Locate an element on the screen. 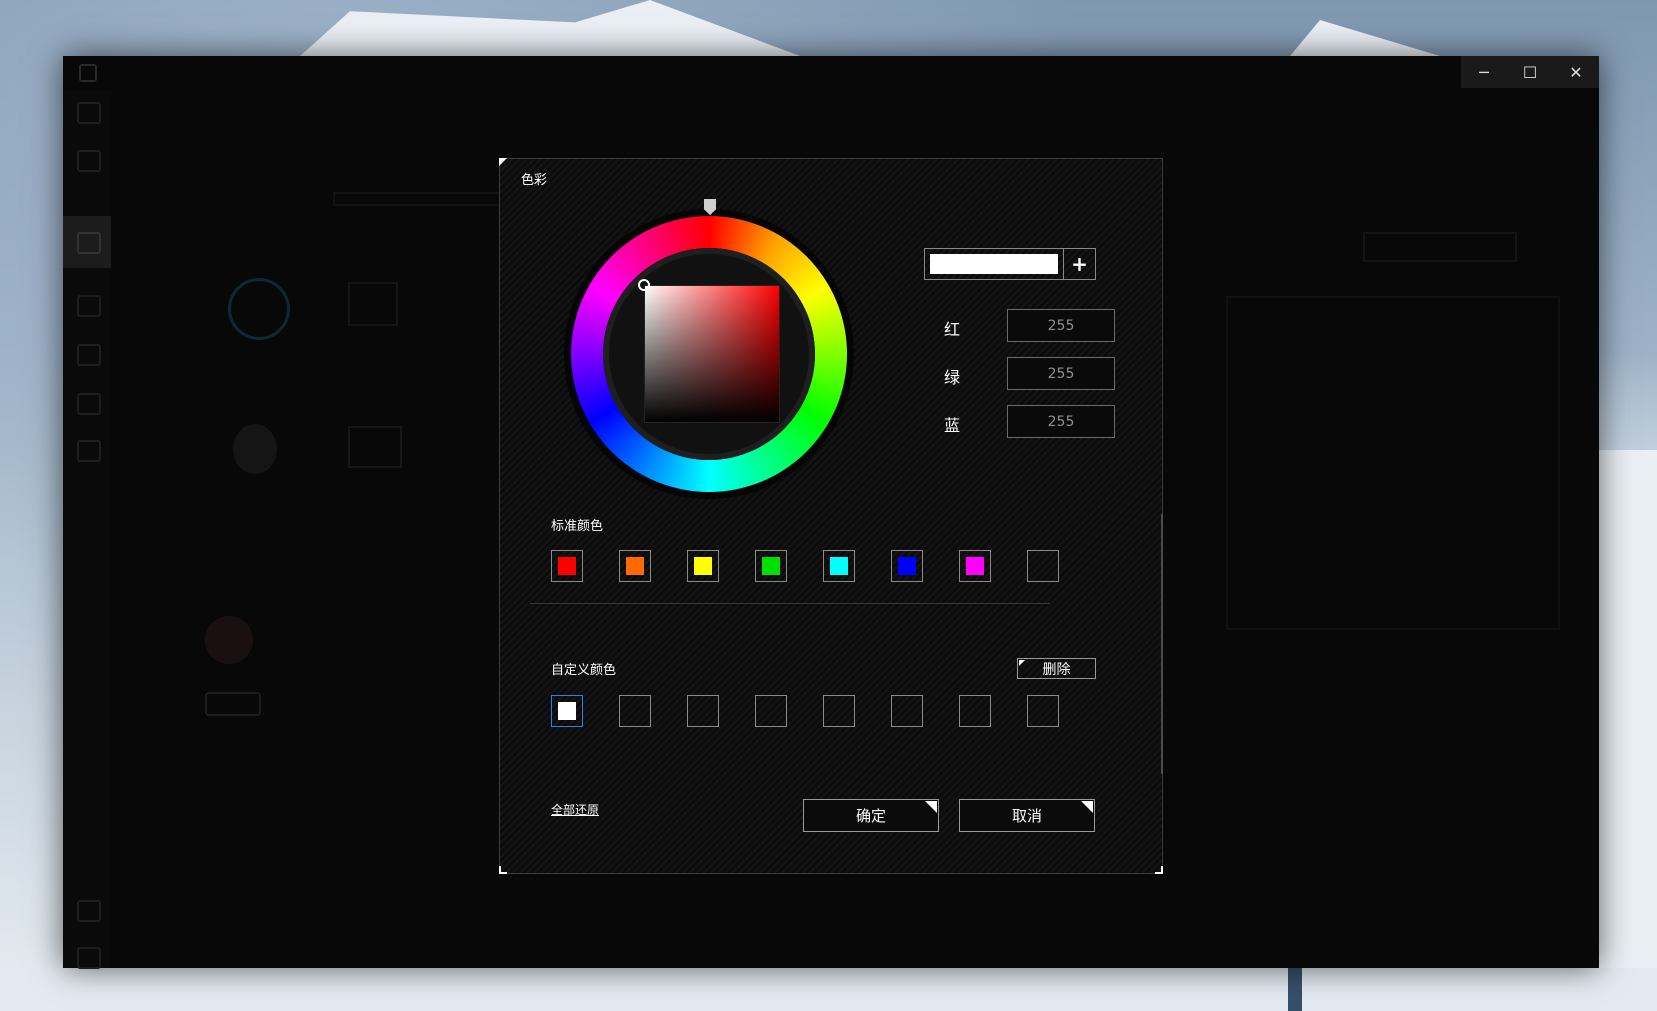  toggle is located at coordinates (233, 704).